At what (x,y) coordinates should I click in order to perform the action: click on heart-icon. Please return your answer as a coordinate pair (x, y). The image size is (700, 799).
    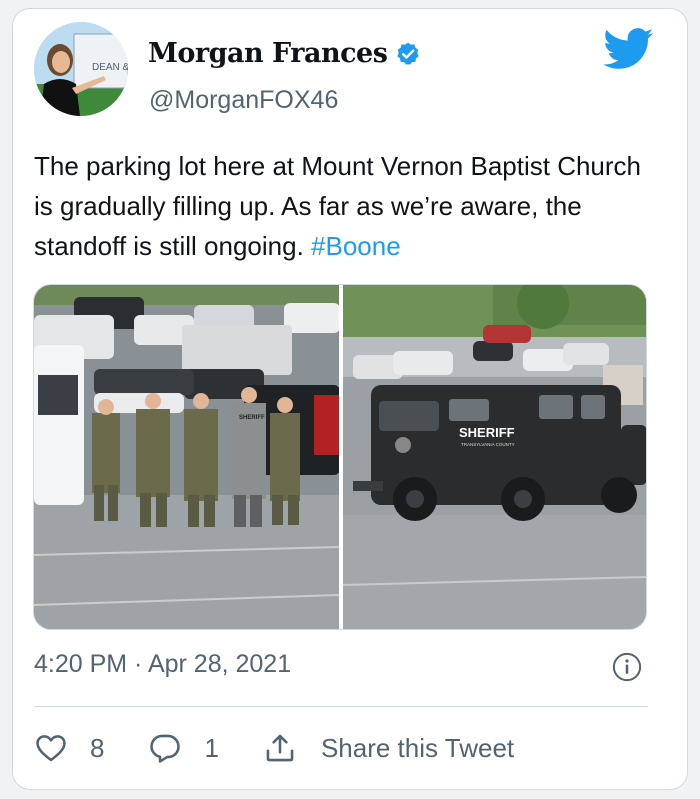
    Looking at the image, I should click on (51, 748).